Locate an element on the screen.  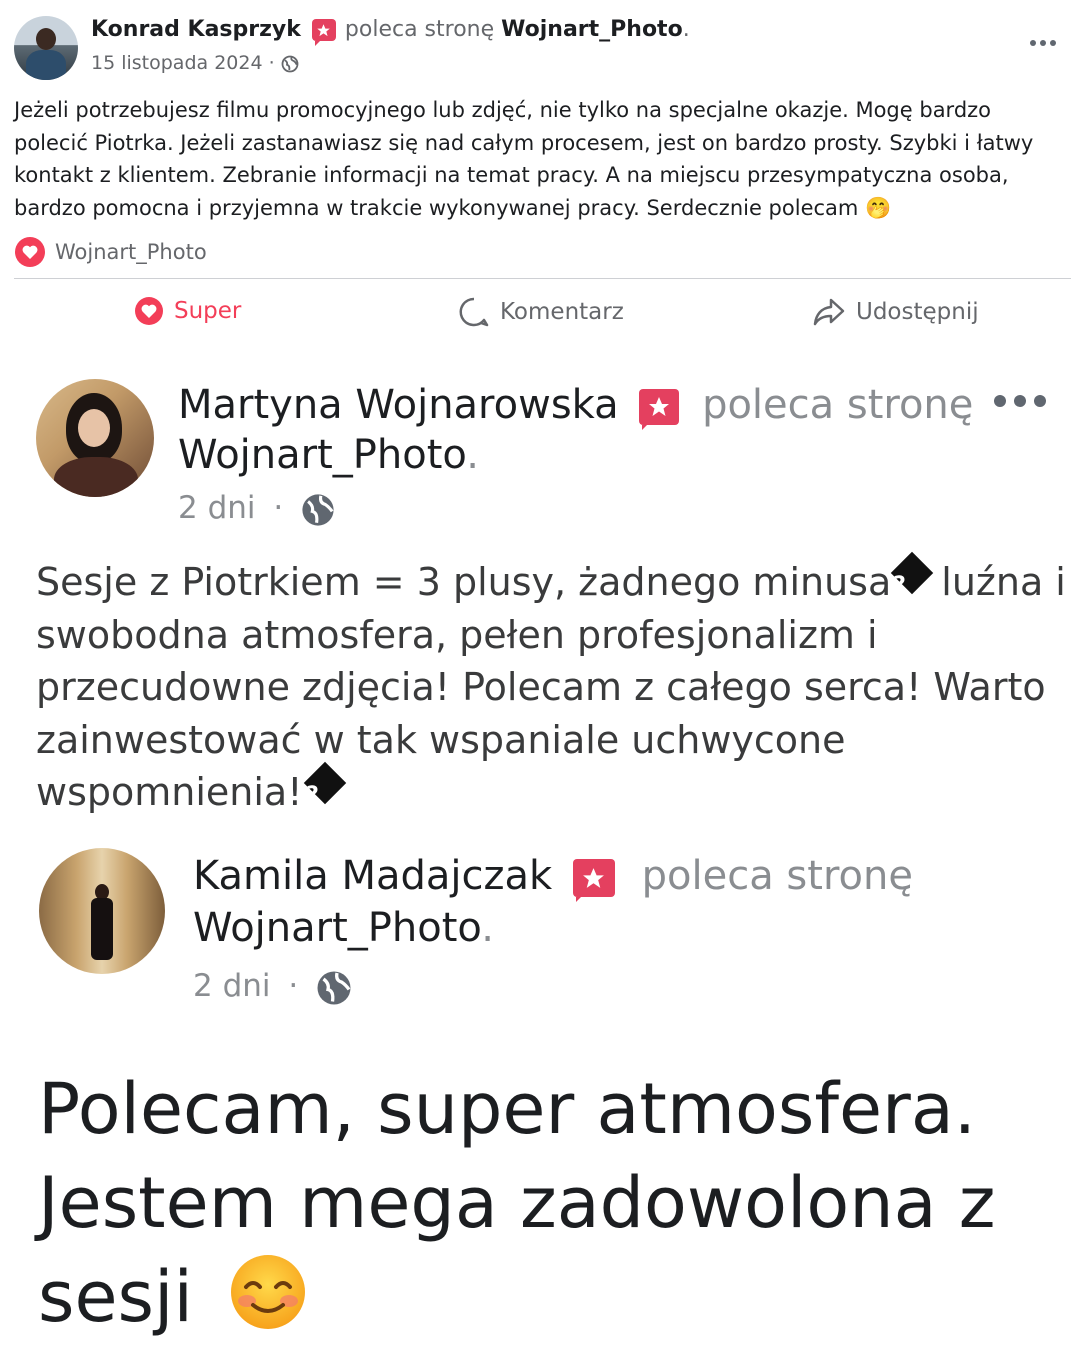
heart-icon is located at coordinates (149, 311).